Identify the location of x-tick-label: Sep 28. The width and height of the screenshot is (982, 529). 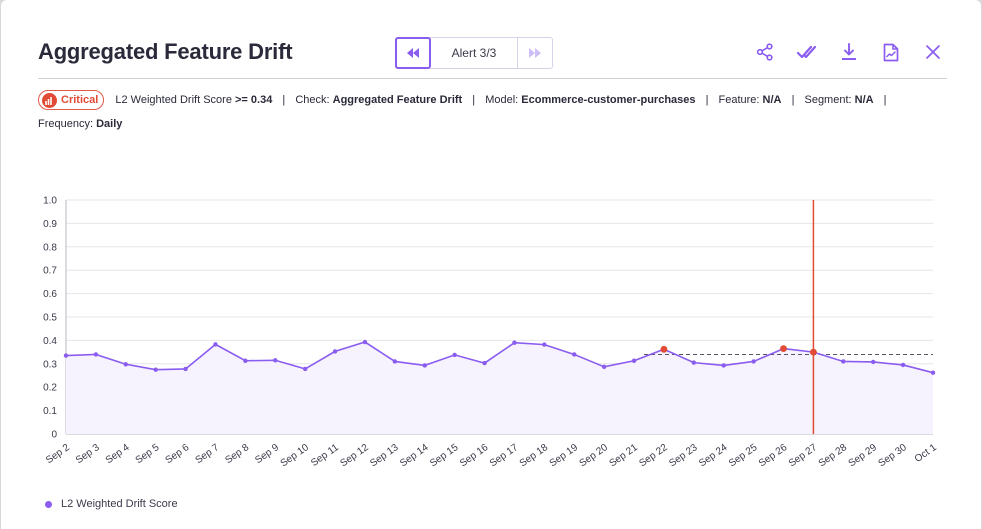
(833, 455).